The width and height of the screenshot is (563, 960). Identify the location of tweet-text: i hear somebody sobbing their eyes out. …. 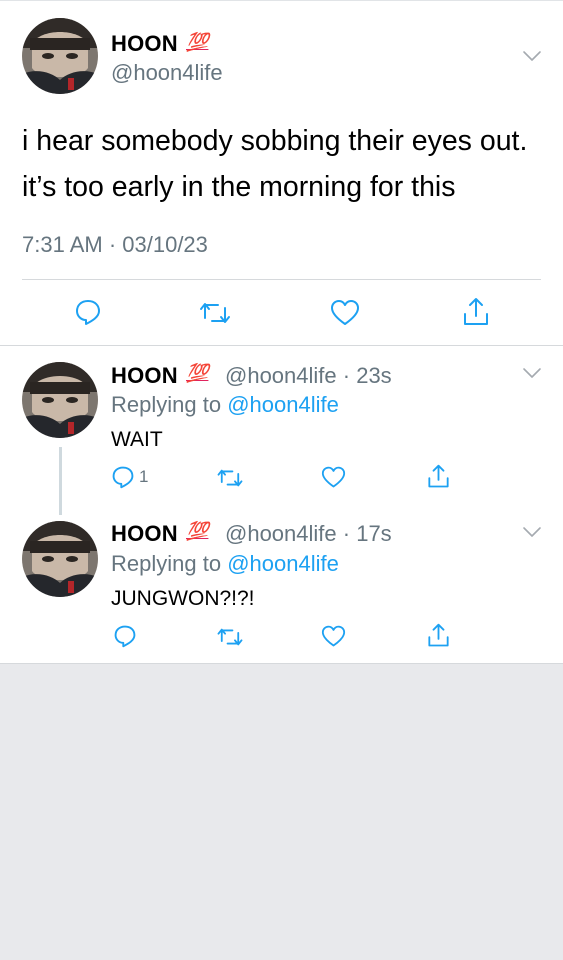
(275, 164).